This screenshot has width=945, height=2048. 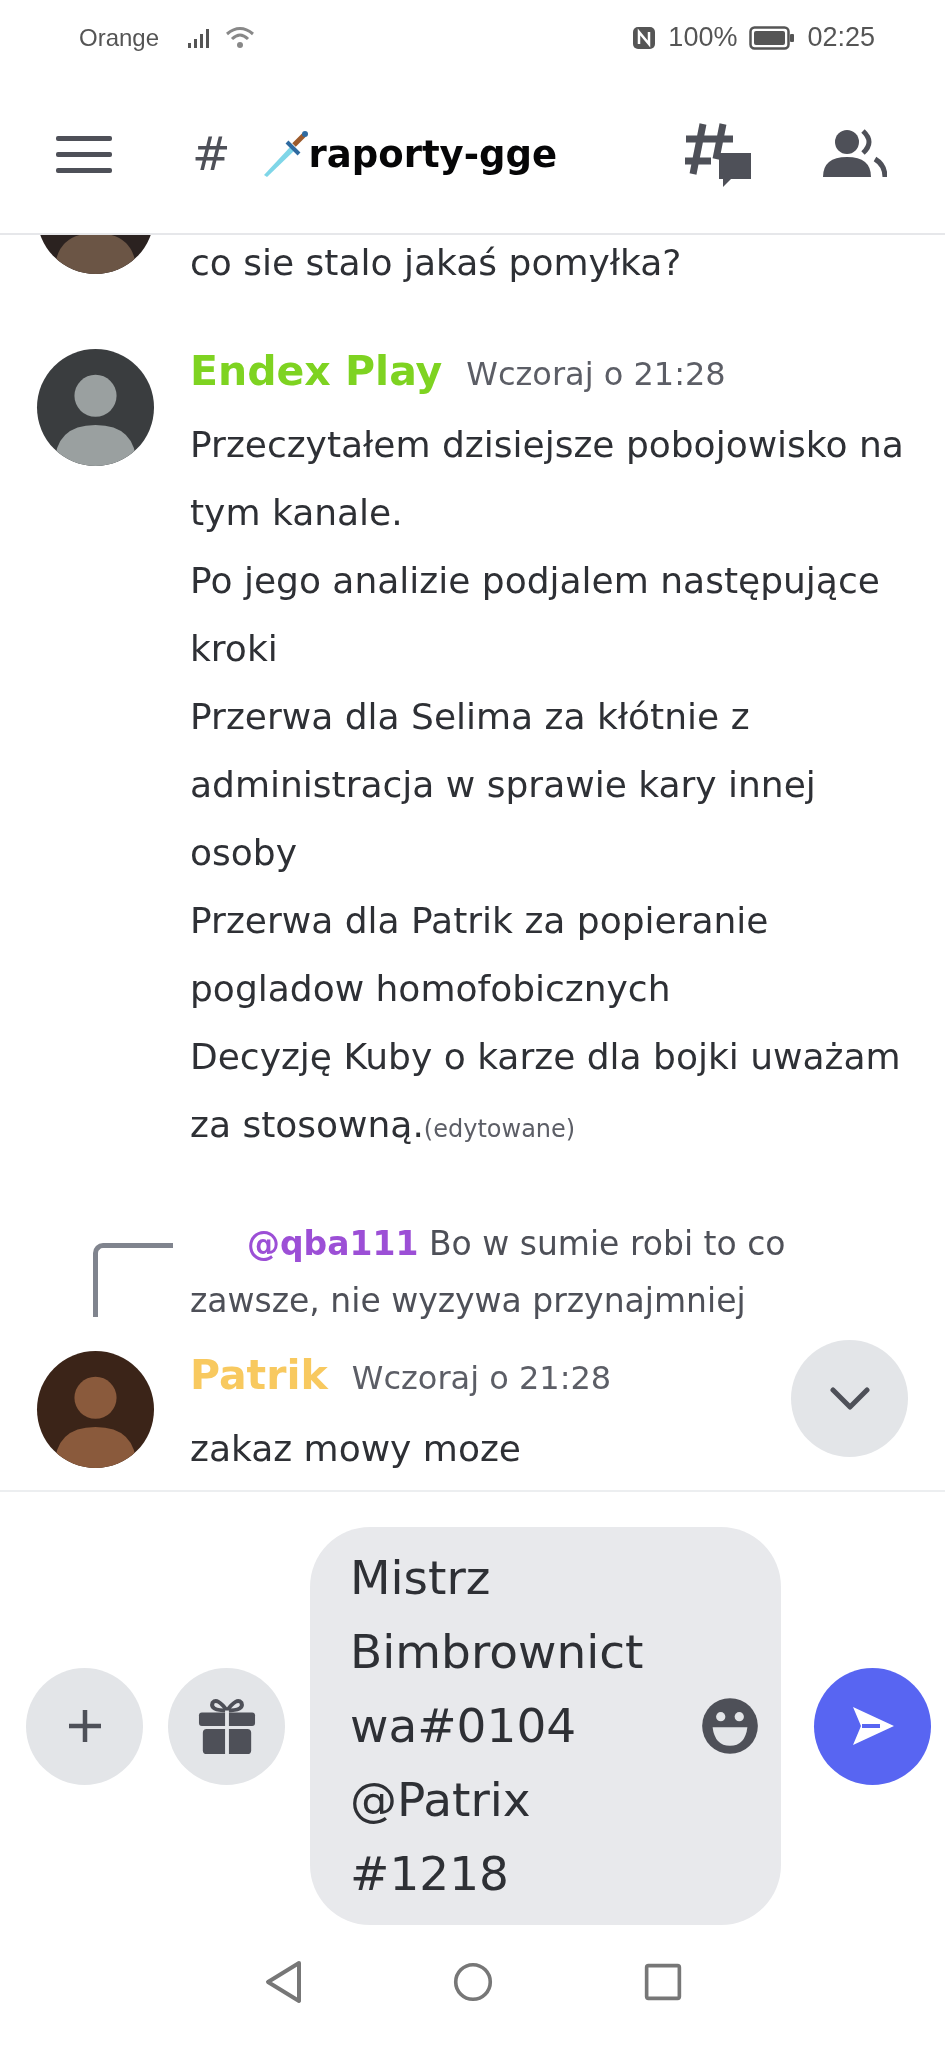 What do you see at coordinates (240, 37) in the screenshot?
I see `wifi-icon` at bounding box center [240, 37].